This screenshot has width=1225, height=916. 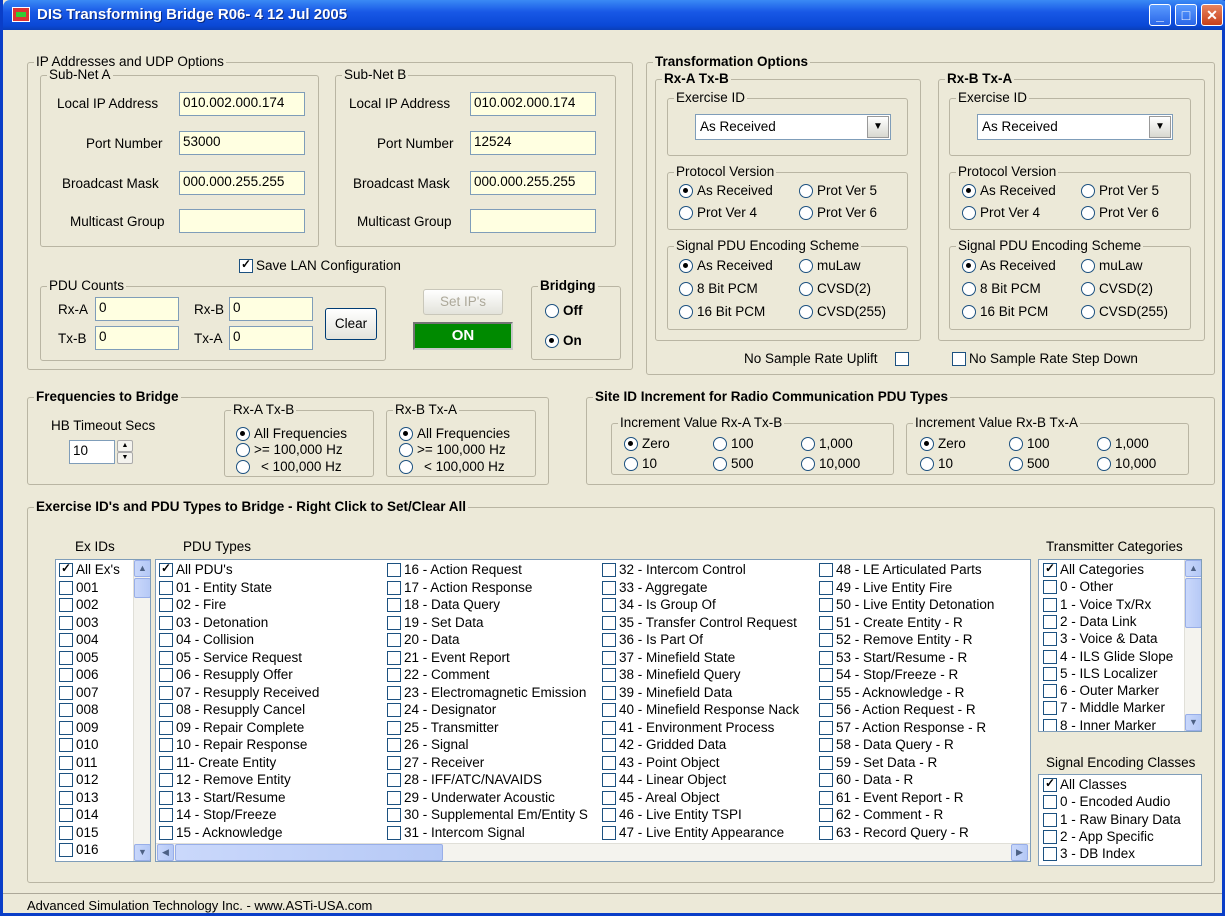 I want to click on bridging-off-radio: Off, so click(x=564, y=310).